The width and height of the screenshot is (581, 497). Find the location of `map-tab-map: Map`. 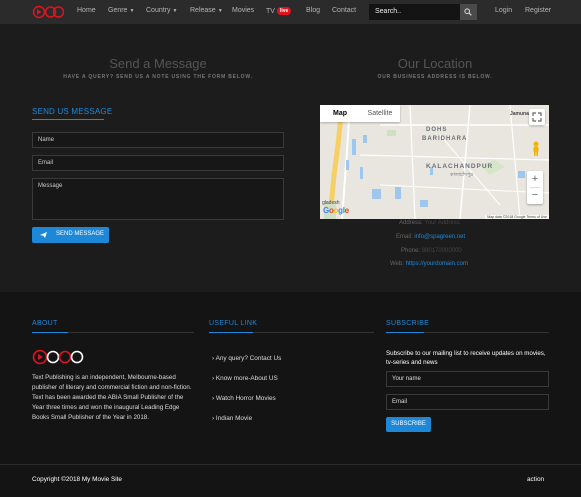

map-tab-map: Map is located at coordinates (340, 113).